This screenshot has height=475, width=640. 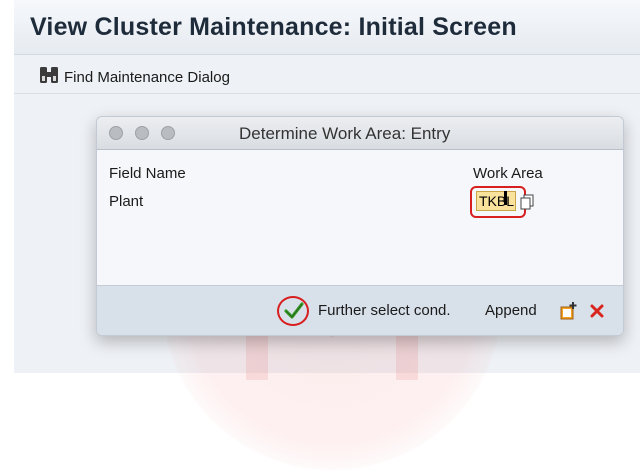 I want to click on work-area-header: Work Area, so click(x=508, y=173).